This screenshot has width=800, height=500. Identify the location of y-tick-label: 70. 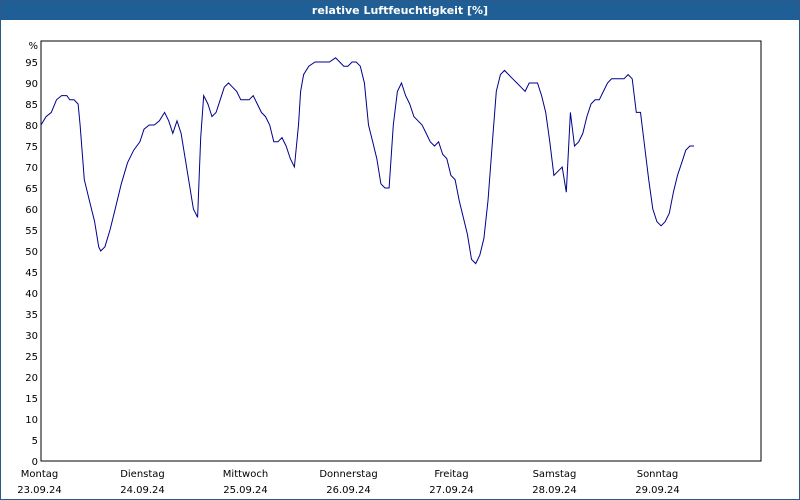
(31, 168).